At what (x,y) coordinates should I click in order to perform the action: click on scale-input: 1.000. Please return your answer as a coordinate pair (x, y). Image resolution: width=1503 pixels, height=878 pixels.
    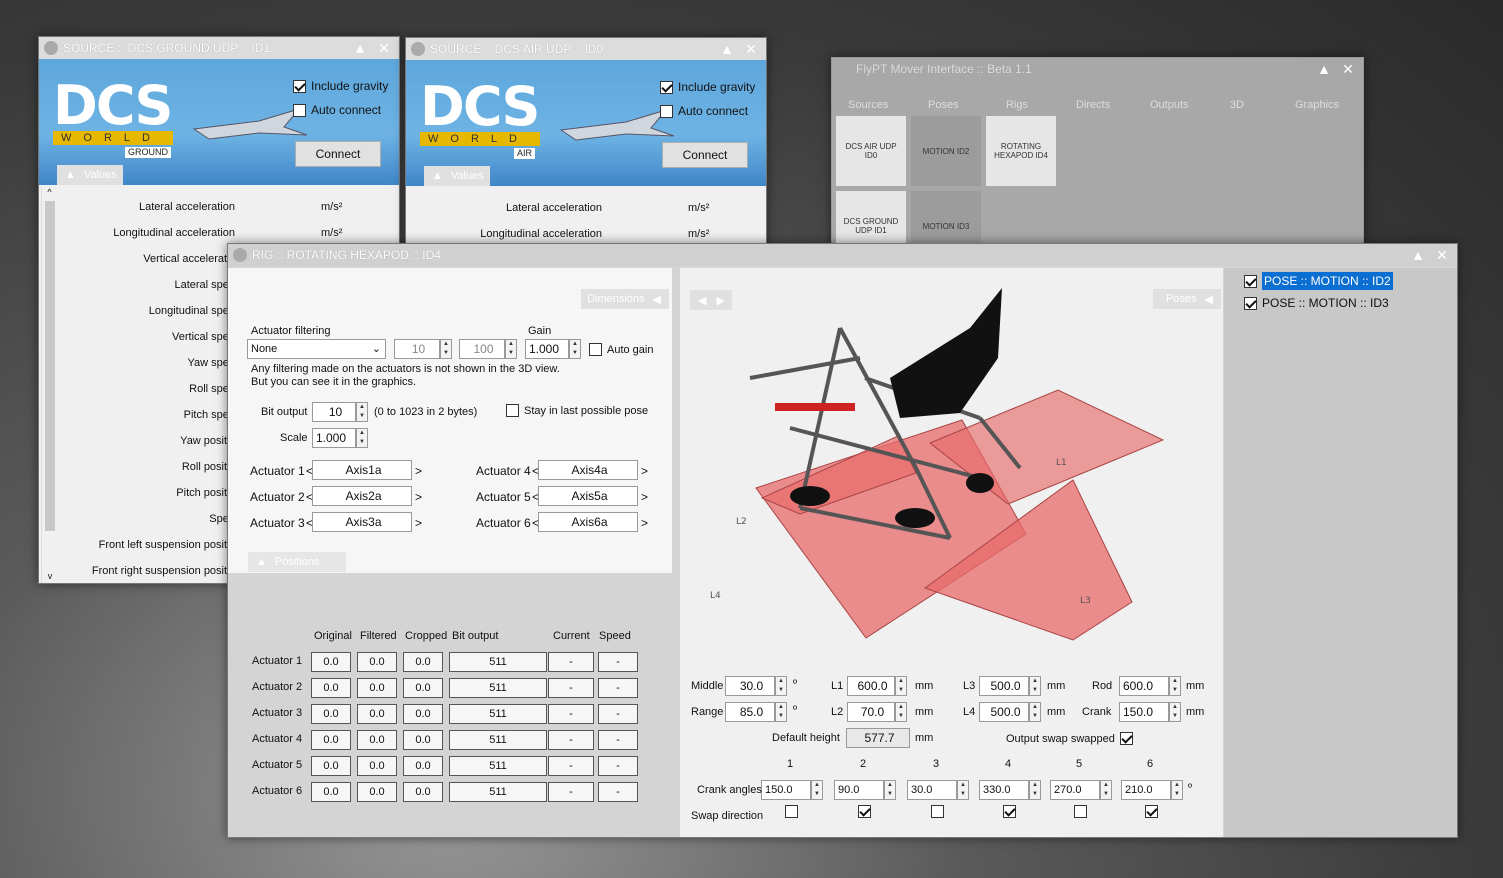
    Looking at the image, I should click on (334, 438).